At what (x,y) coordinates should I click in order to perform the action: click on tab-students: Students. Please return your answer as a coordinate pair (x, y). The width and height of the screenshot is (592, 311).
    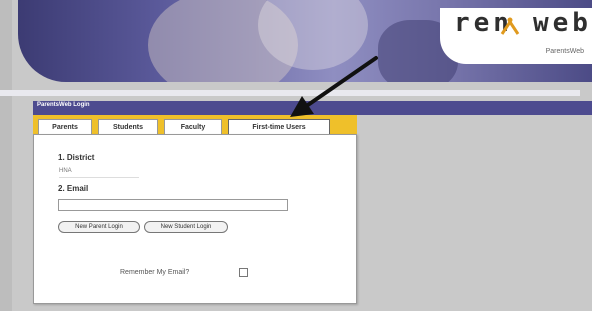
    Looking at the image, I should click on (128, 127).